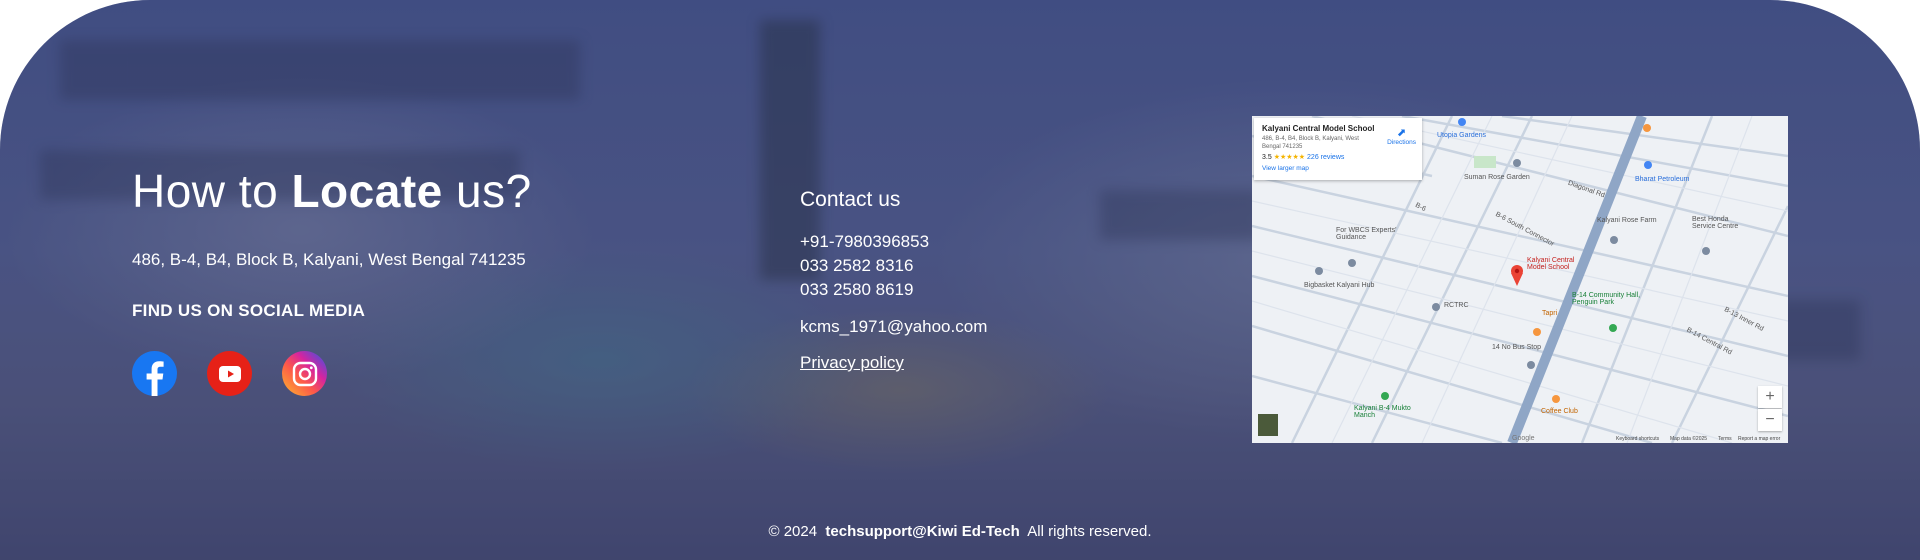 The image size is (1920, 560). I want to click on phone-number-3: 033 2580 8619, so click(856, 290).